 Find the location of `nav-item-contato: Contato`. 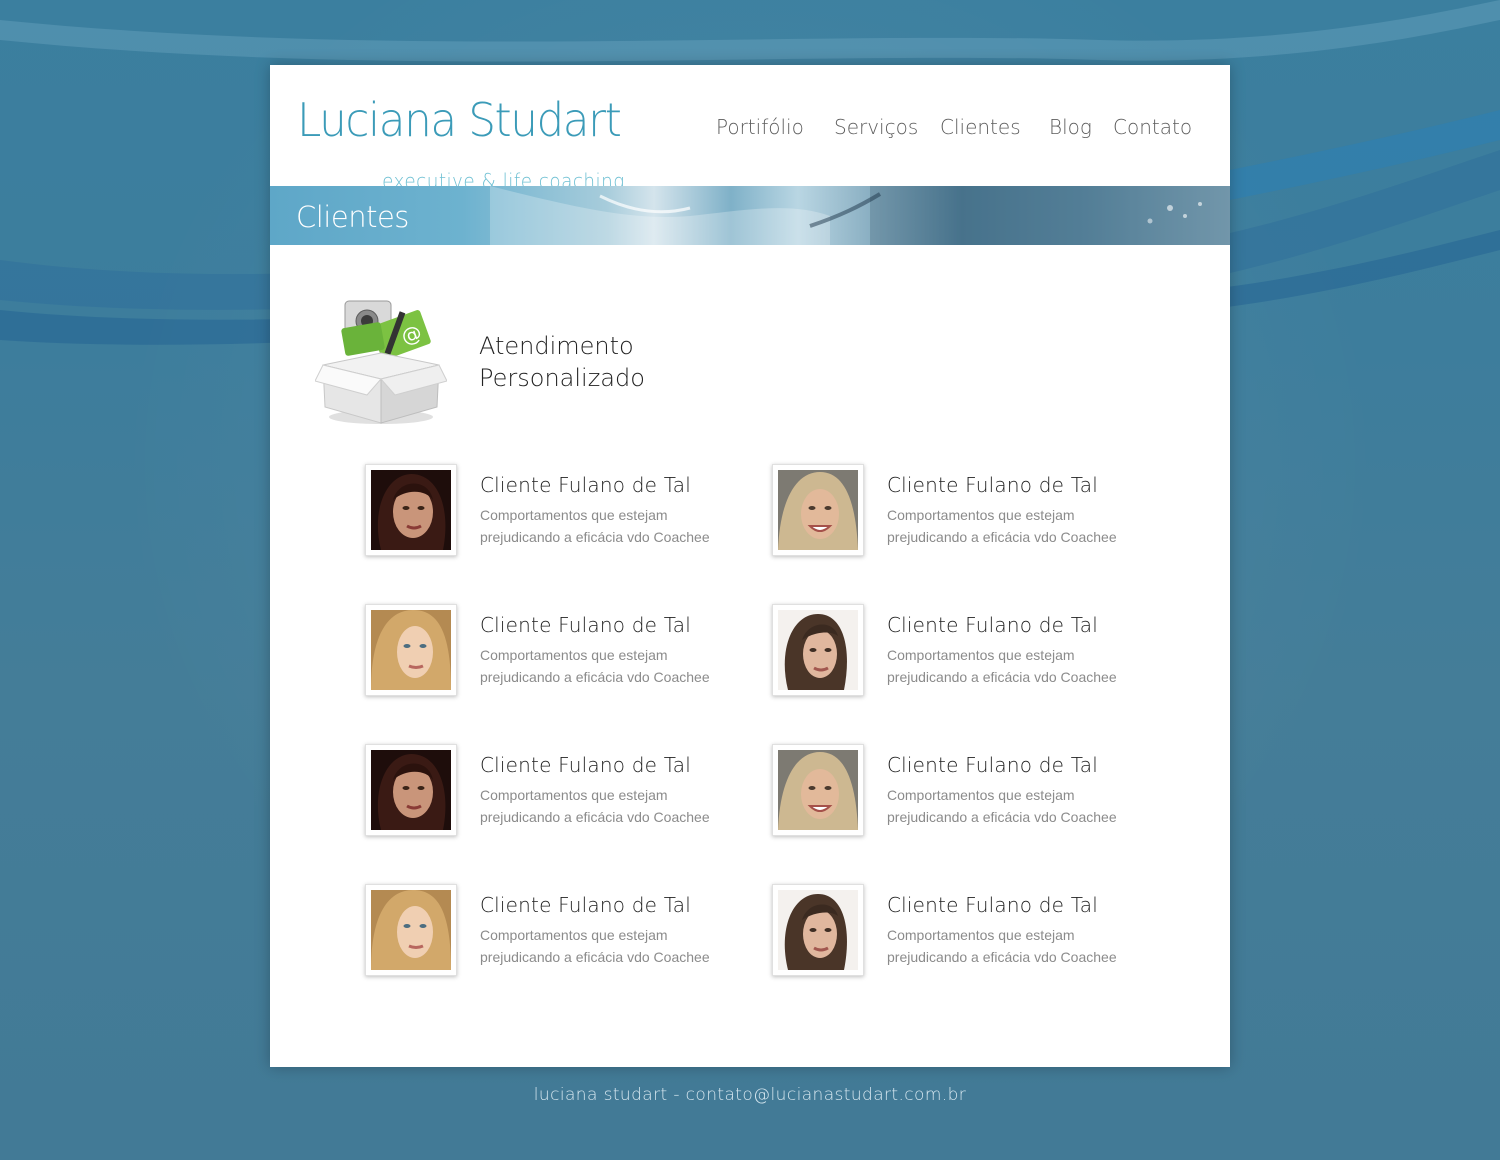

nav-item-contato: Contato is located at coordinates (1152, 127).